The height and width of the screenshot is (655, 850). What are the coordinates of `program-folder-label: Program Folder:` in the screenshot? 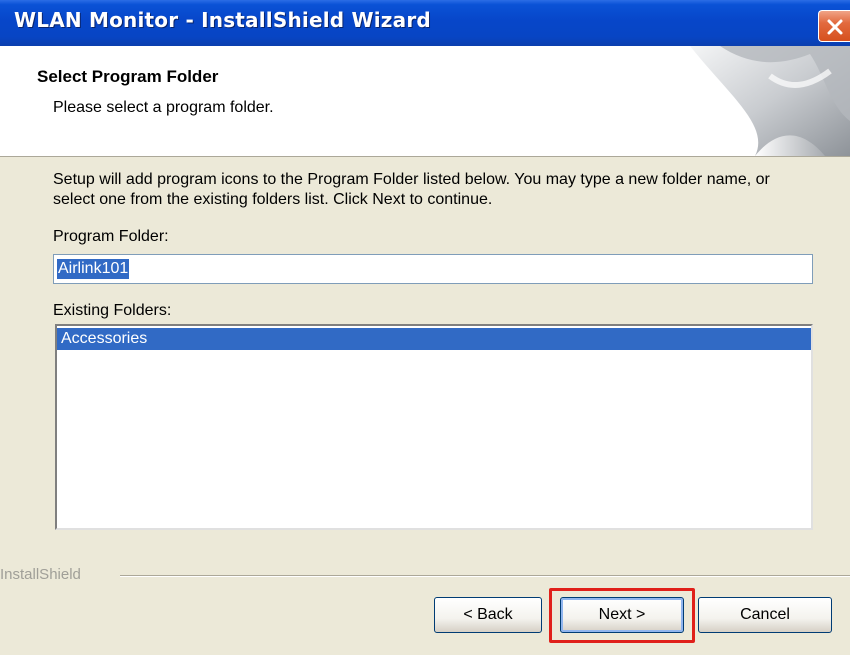 It's located at (111, 236).